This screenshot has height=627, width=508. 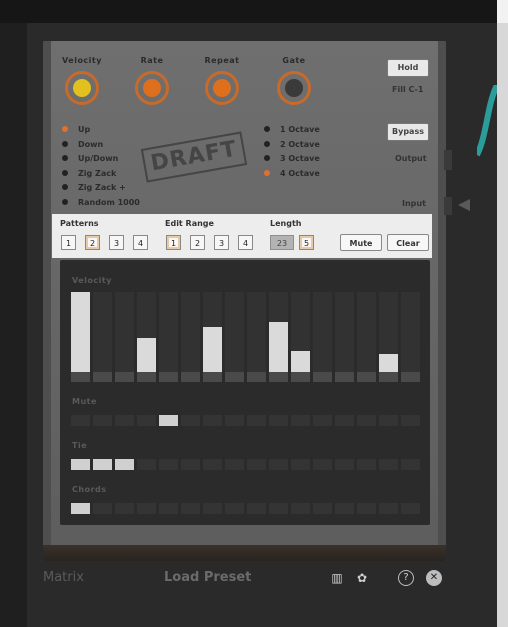 I want to click on octave-label: 1 Octave, so click(x=300, y=129).